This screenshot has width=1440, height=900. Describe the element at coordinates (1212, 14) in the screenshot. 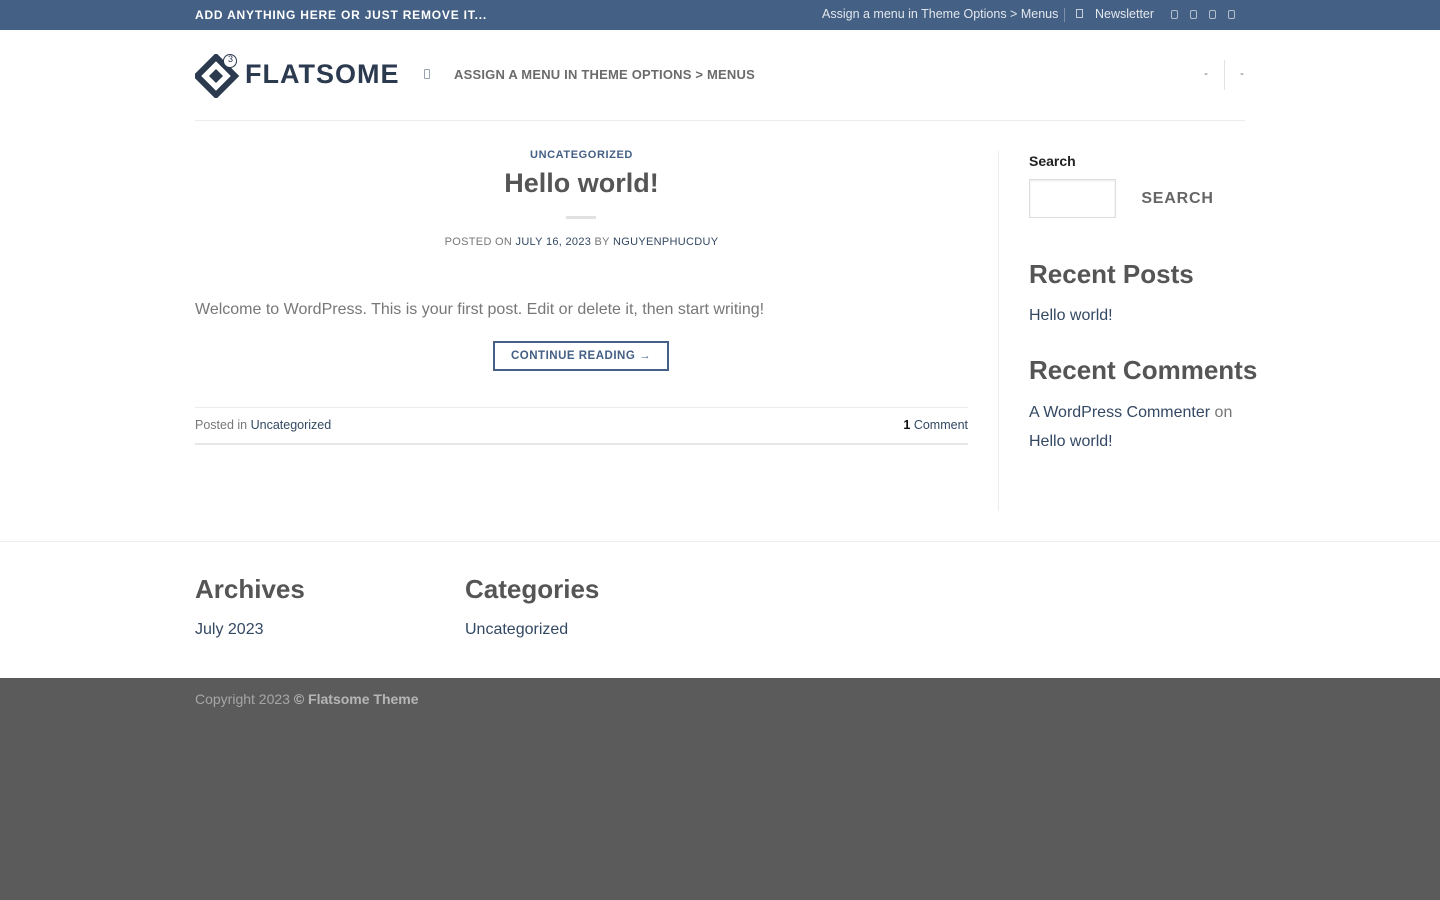

I see `twitter-icon` at that location.